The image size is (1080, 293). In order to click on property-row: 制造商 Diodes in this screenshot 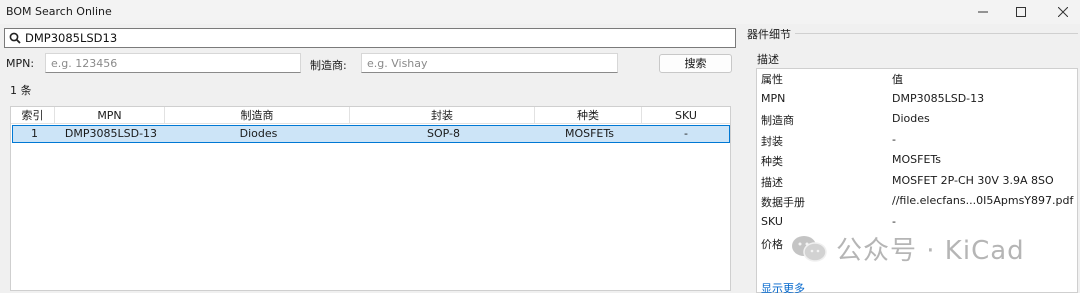, I will do `click(917, 119)`.